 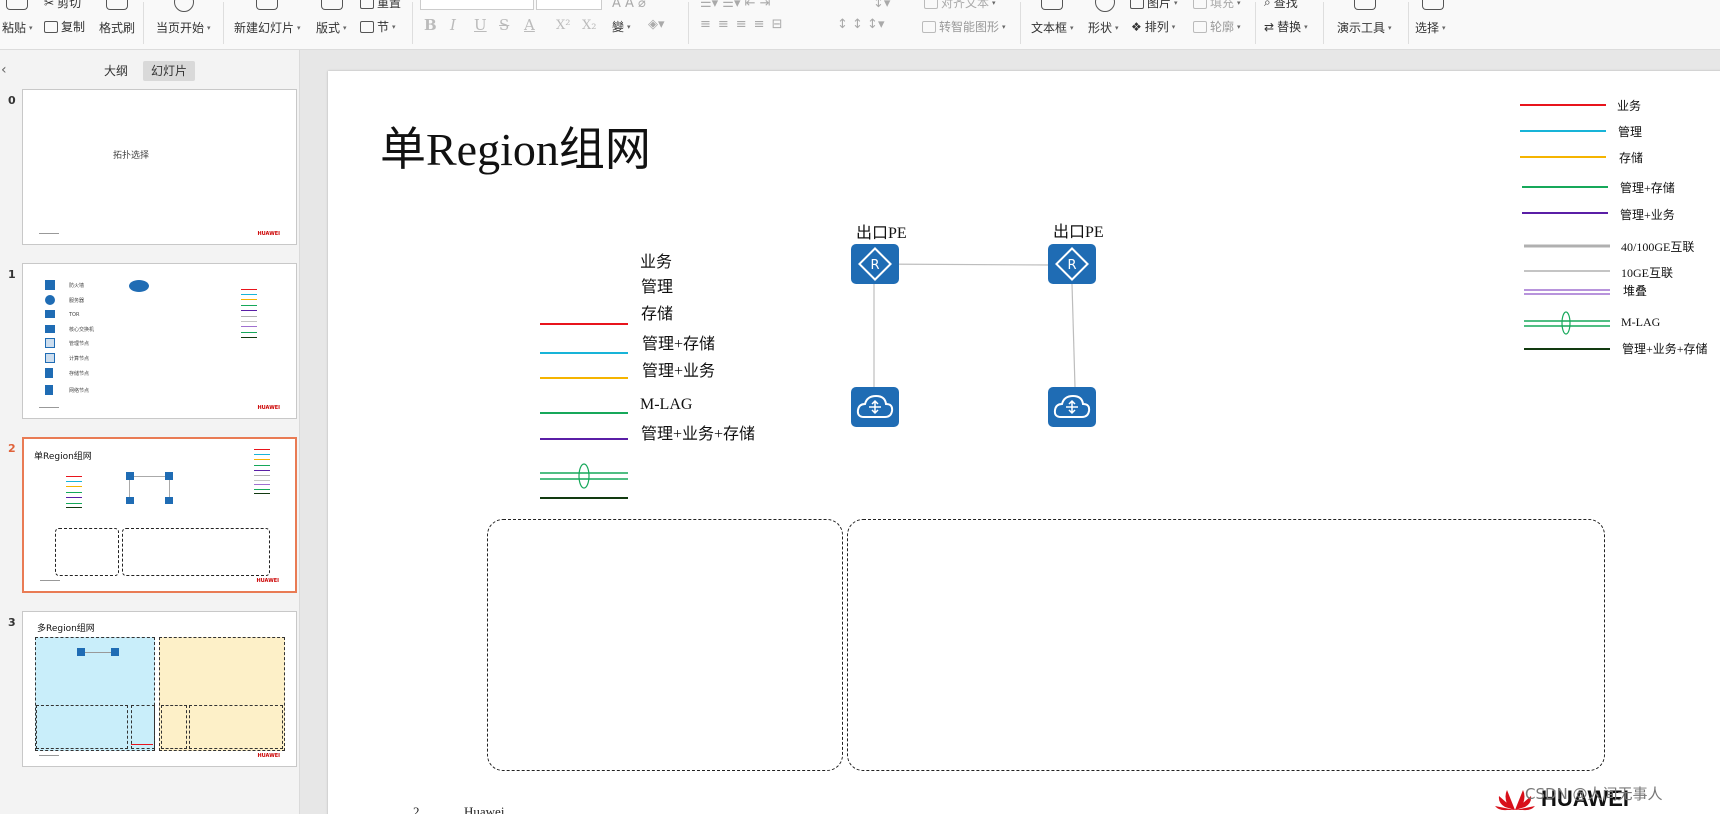 What do you see at coordinates (1217, 5) in the screenshot?
I see `fill-button: 填充 ▾` at bounding box center [1217, 5].